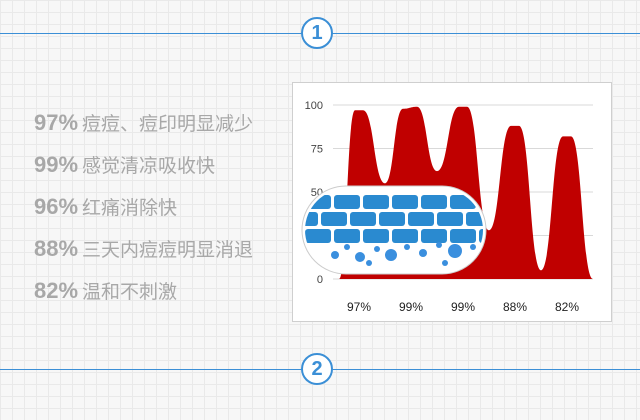 This screenshot has height=420, width=640. I want to click on stat-percent: 88%, so click(56, 248).